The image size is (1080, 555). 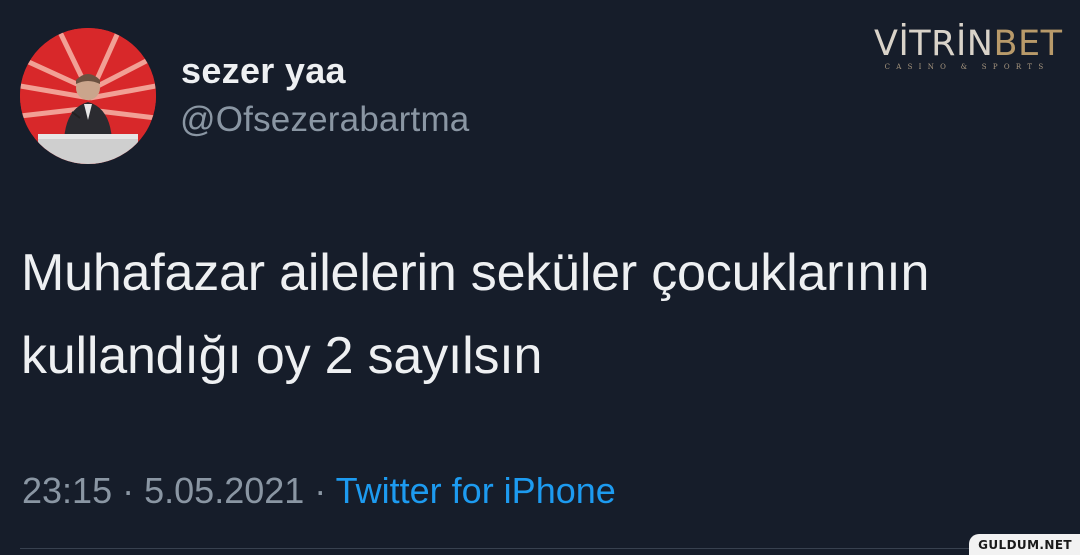 I want to click on tweet-text-line: kullandığı oy 2 sayılsın, so click(x=282, y=356).